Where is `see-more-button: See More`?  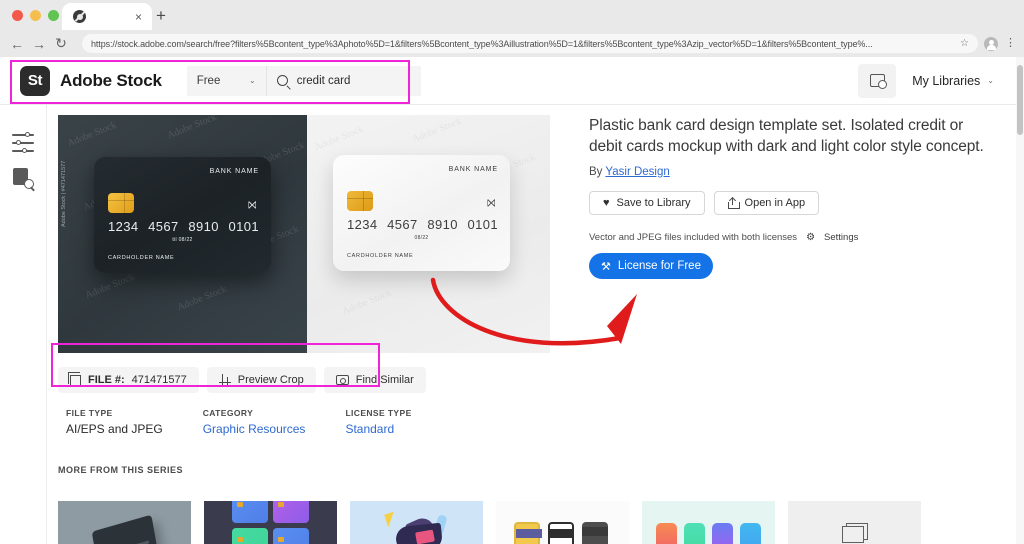 see-more-button: See More is located at coordinates (854, 522).